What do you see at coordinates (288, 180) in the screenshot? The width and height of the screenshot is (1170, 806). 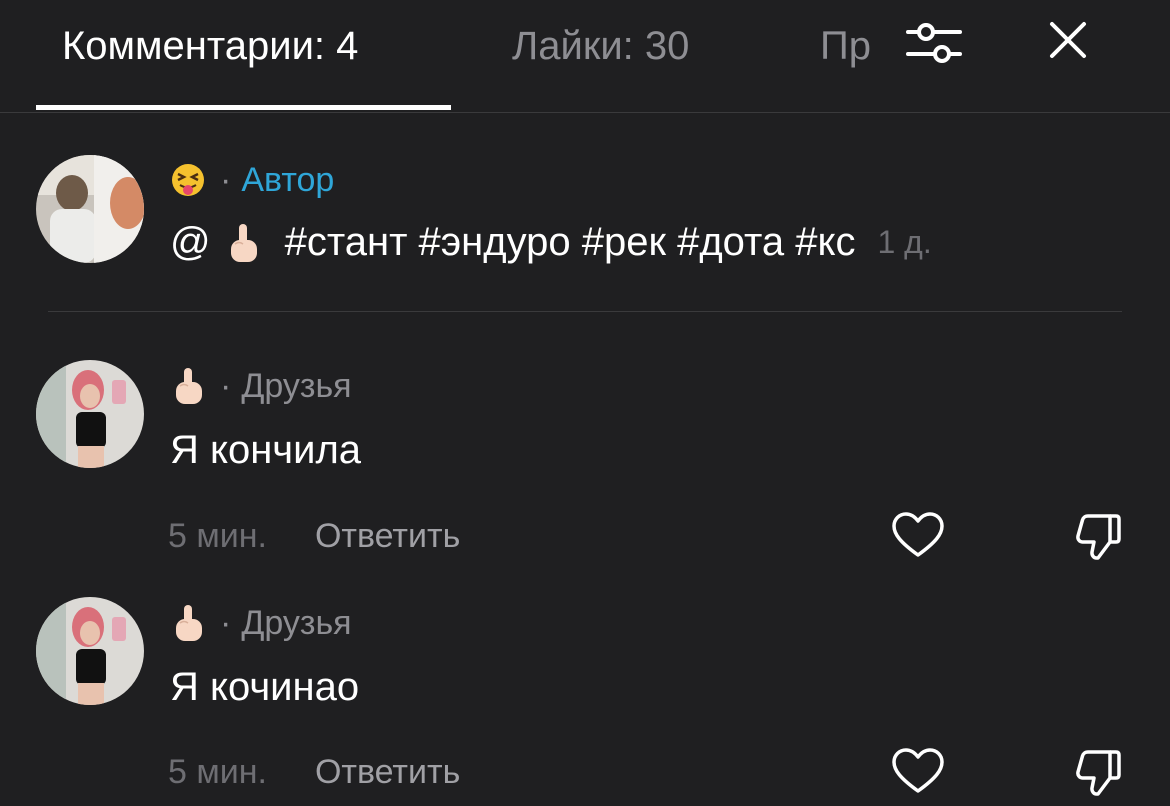 I see `author-badge: Автор` at bounding box center [288, 180].